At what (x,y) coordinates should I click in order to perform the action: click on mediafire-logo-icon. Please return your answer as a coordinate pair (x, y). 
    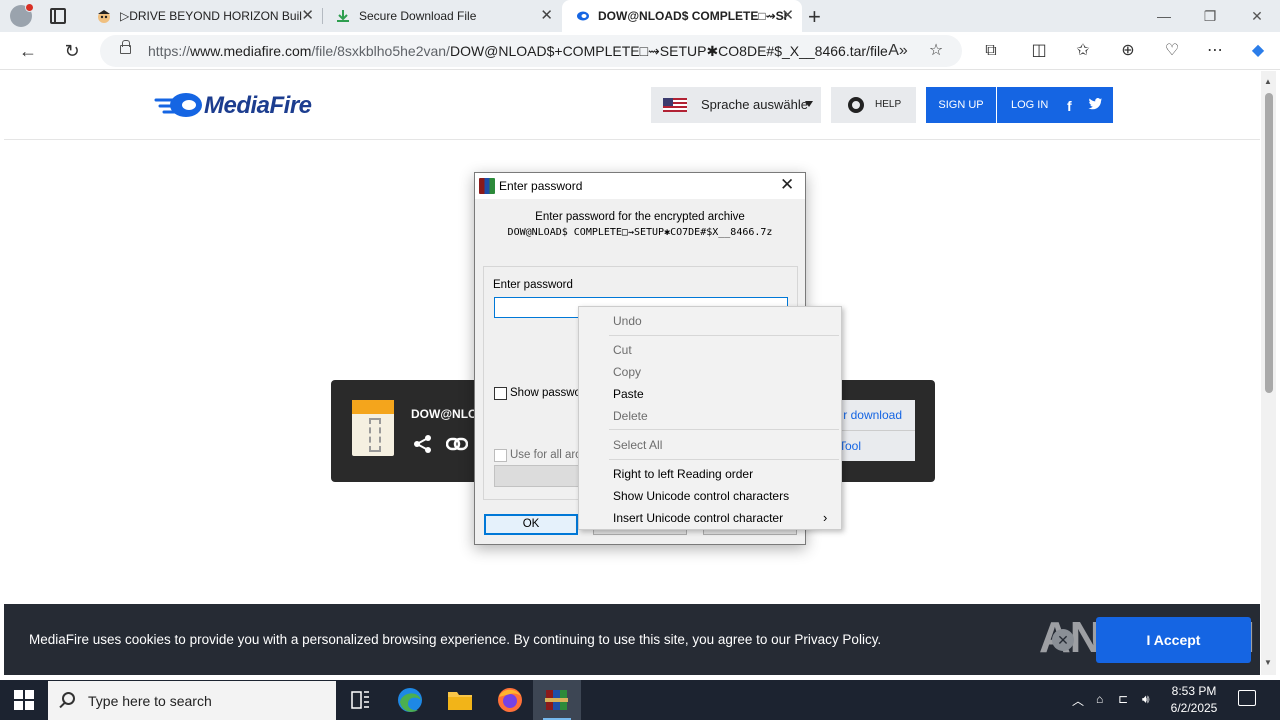
    Looking at the image, I should click on (179, 105).